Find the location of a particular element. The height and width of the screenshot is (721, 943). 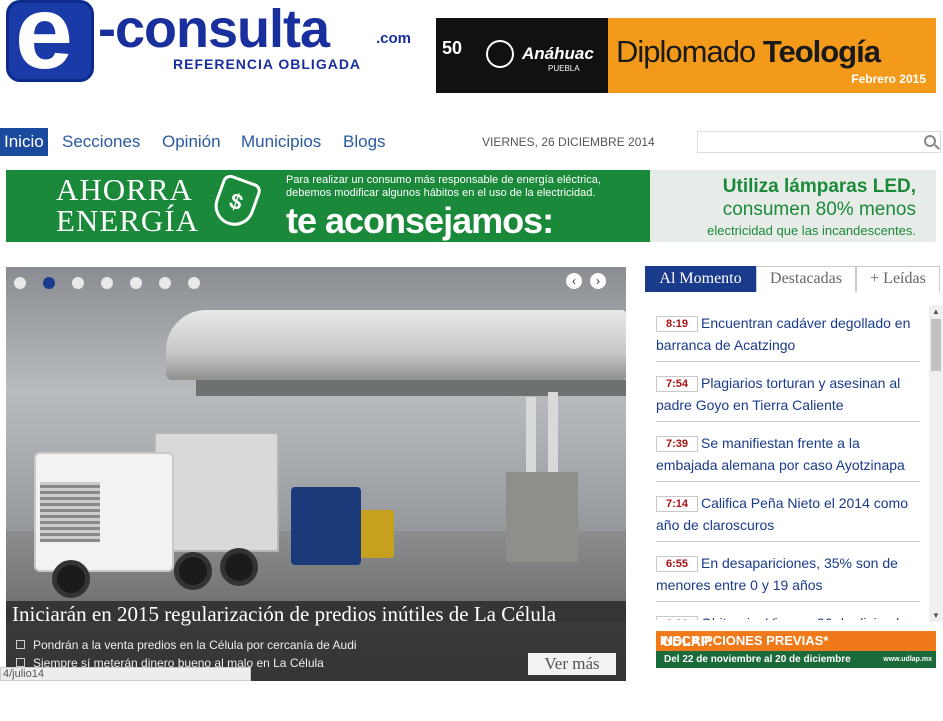

ad-anahuac-logo: 50 Anáhuac PUEBLA is located at coordinates (522, 55).